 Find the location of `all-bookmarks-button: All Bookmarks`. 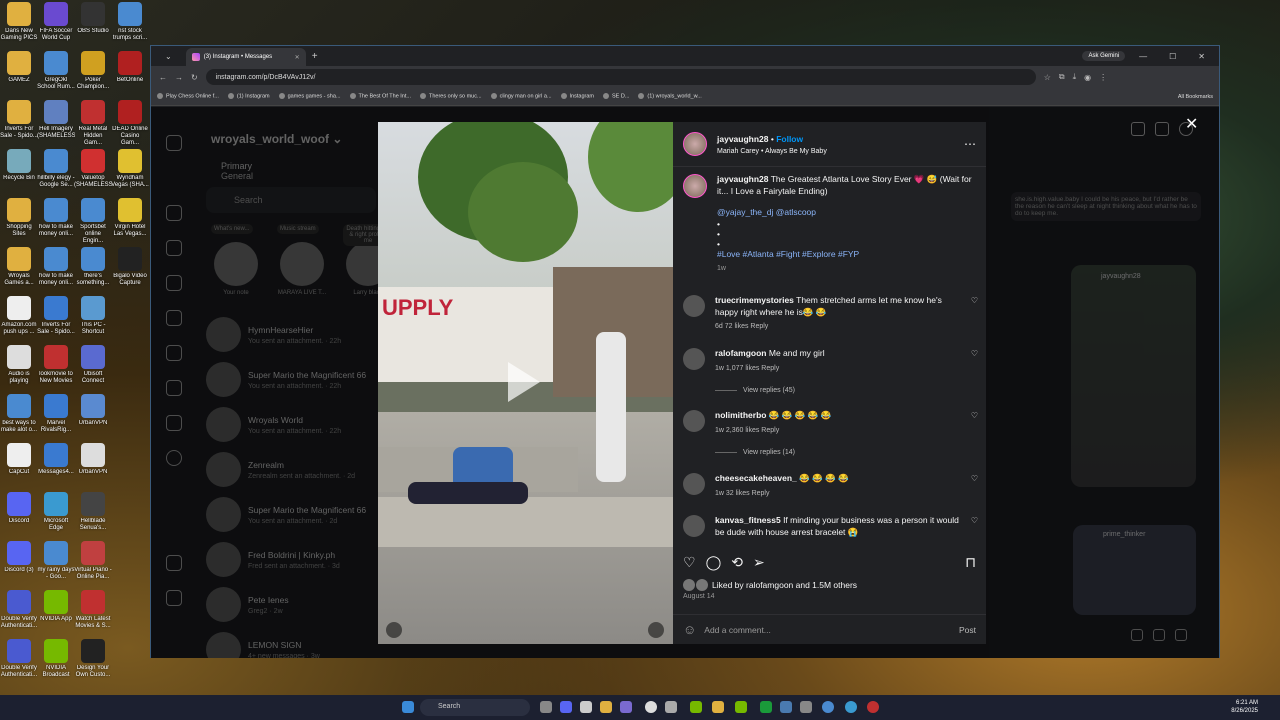

all-bookmarks-button: All Bookmarks is located at coordinates (1195, 97).